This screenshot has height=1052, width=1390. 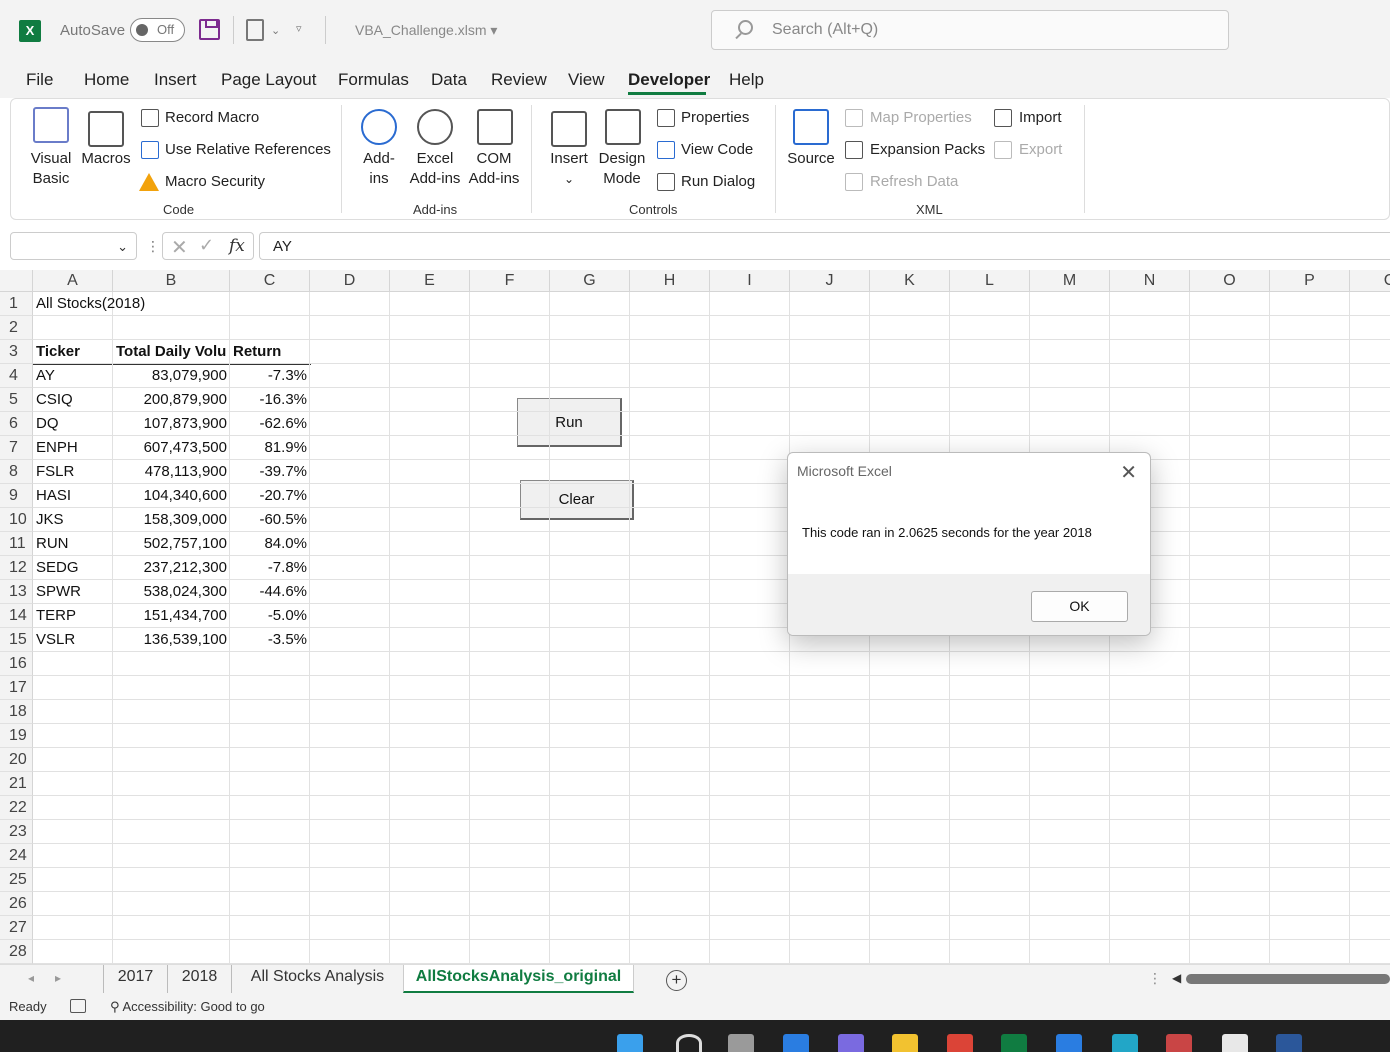 I want to click on vscode-icon, so click(x=1069, y=1043).